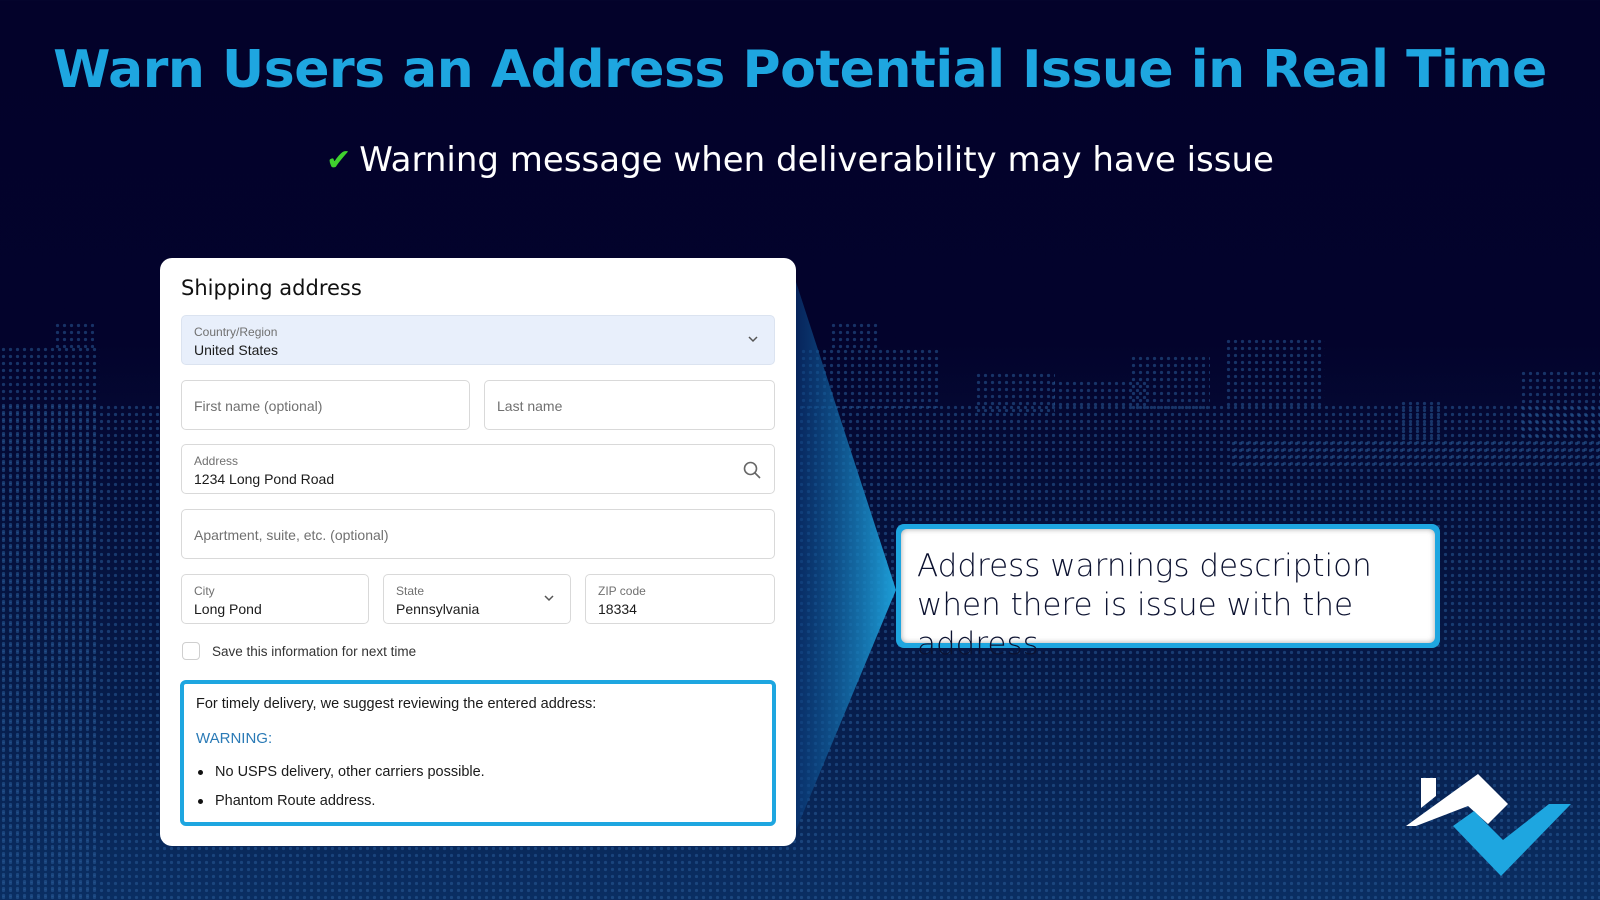  What do you see at coordinates (438, 609) in the screenshot?
I see `state-value: Pennsylvania` at bounding box center [438, 609].